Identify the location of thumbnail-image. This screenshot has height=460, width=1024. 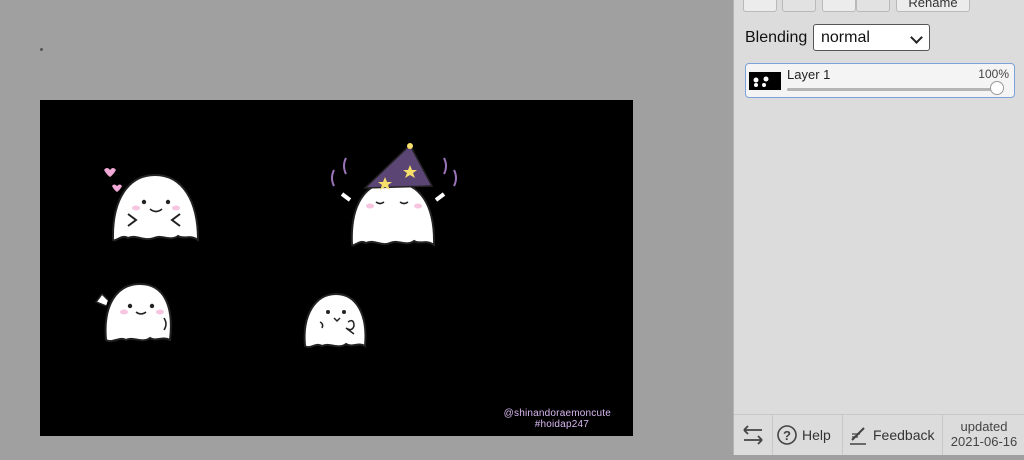
(761, 81).